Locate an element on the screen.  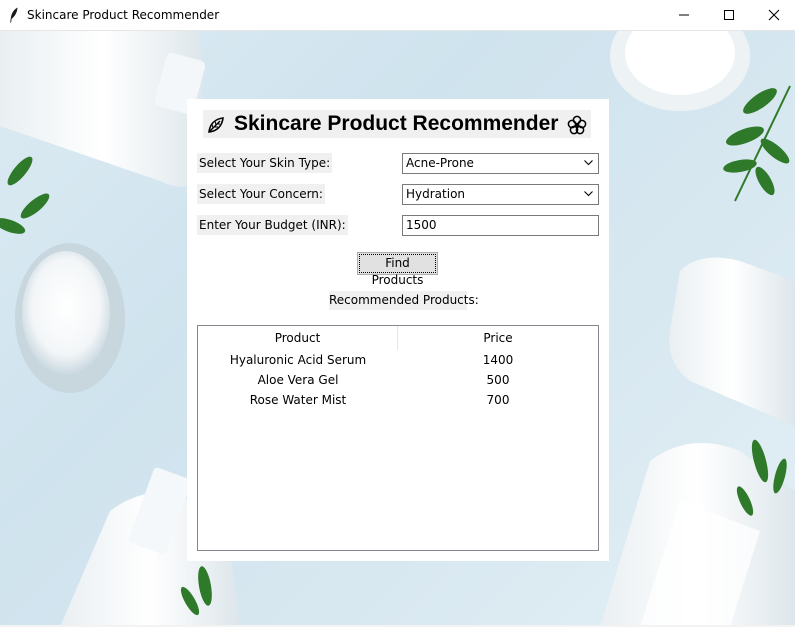
find-products-button: Find Products is located at coordinates (397, 269).